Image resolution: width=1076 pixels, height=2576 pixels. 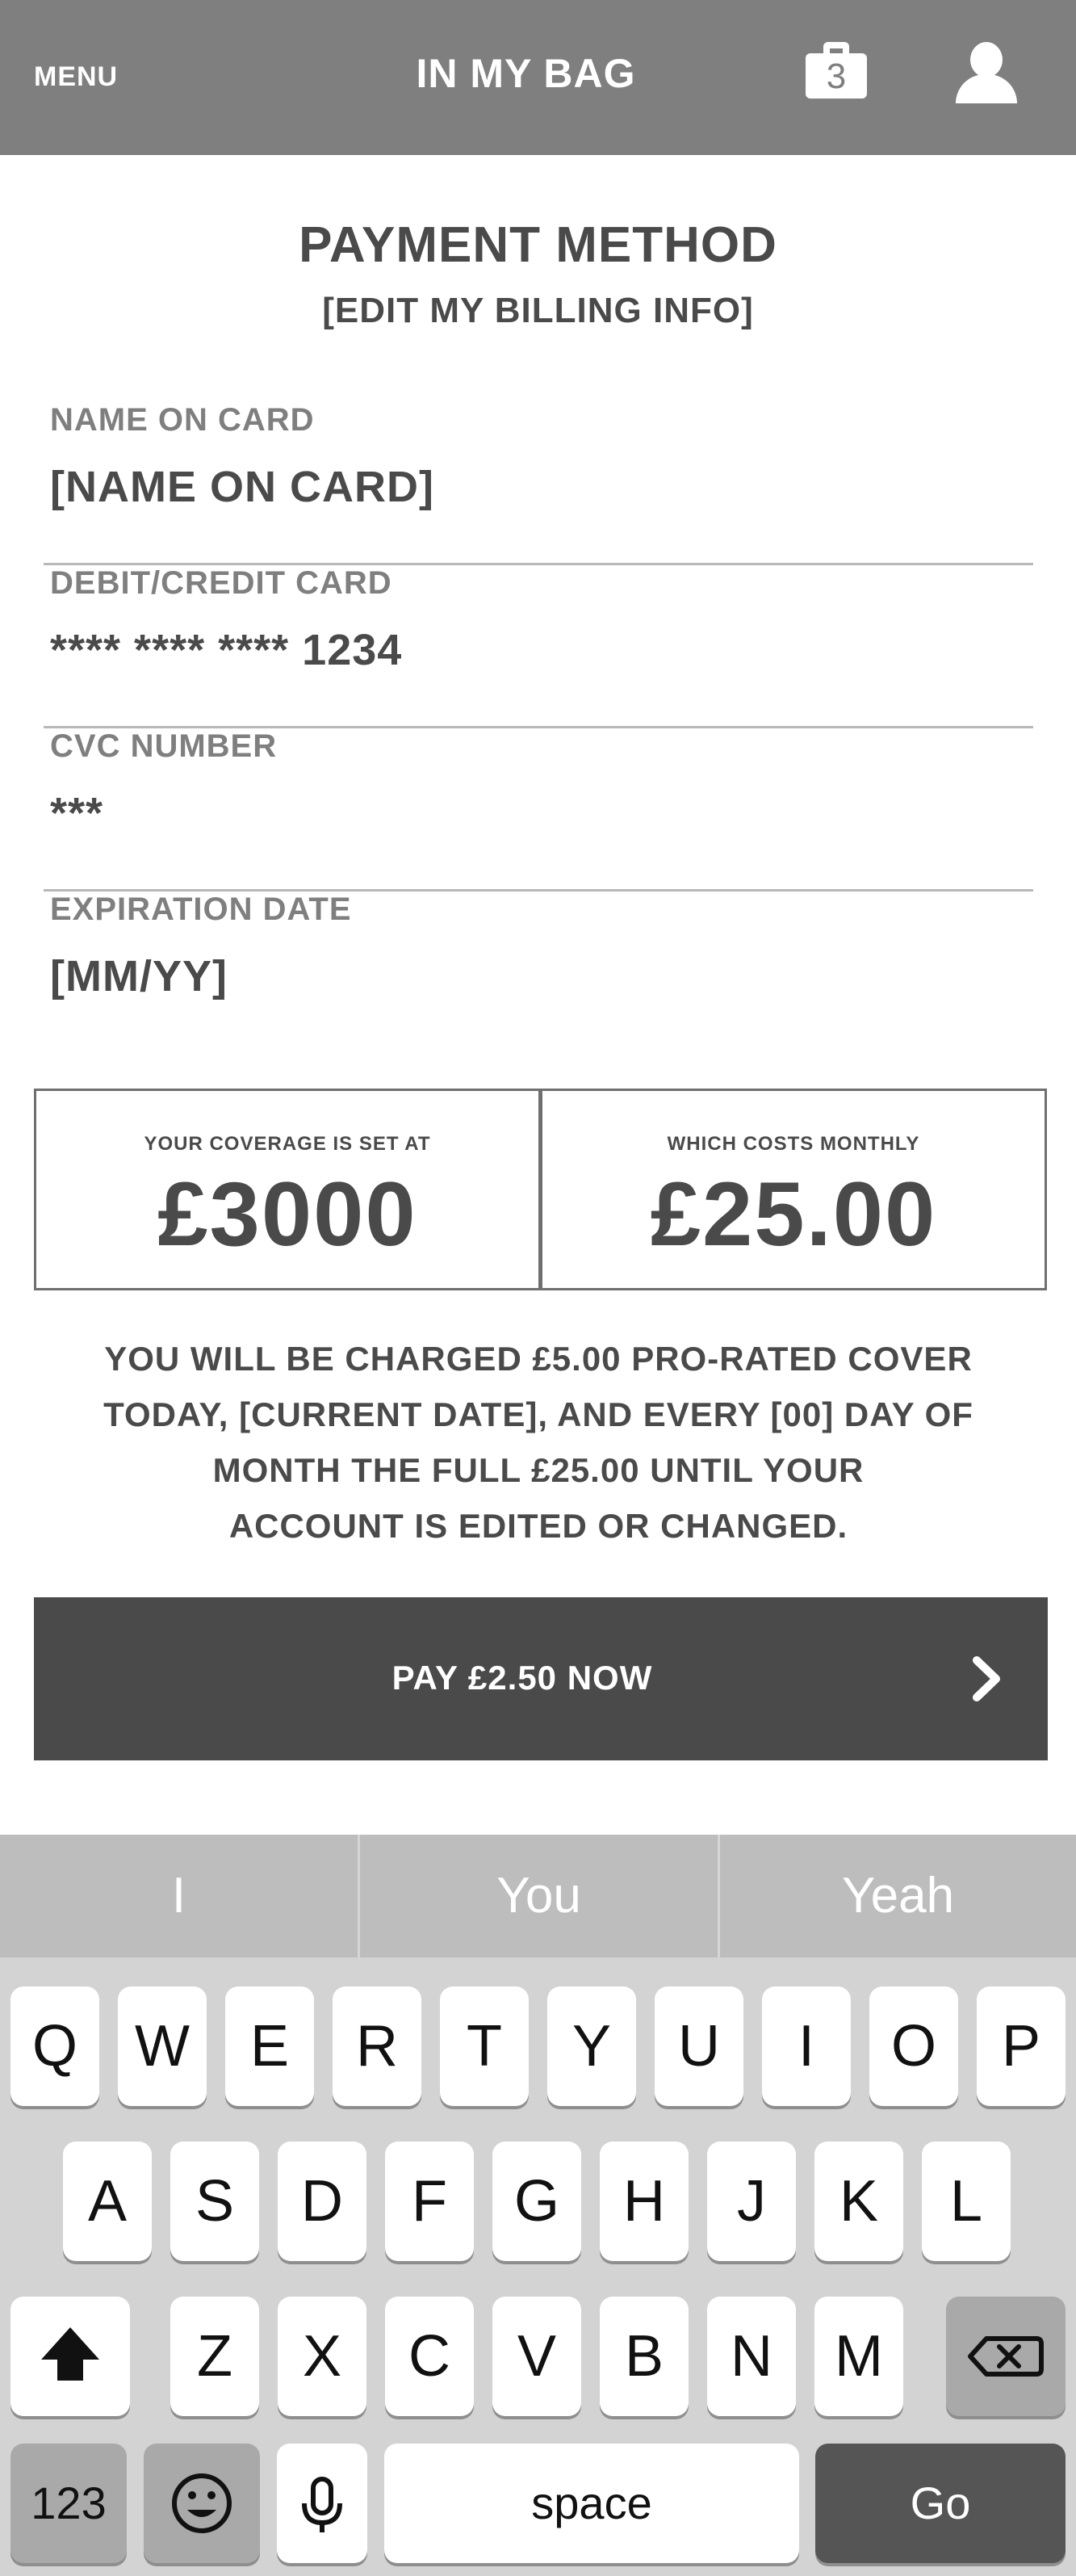 What do you see at coordinates (539, 1470) in the screenshot?
I see `notice-line: MONTH THE FULL £25.00 UNTIL YOUR` at bounding box center [539, 1470].